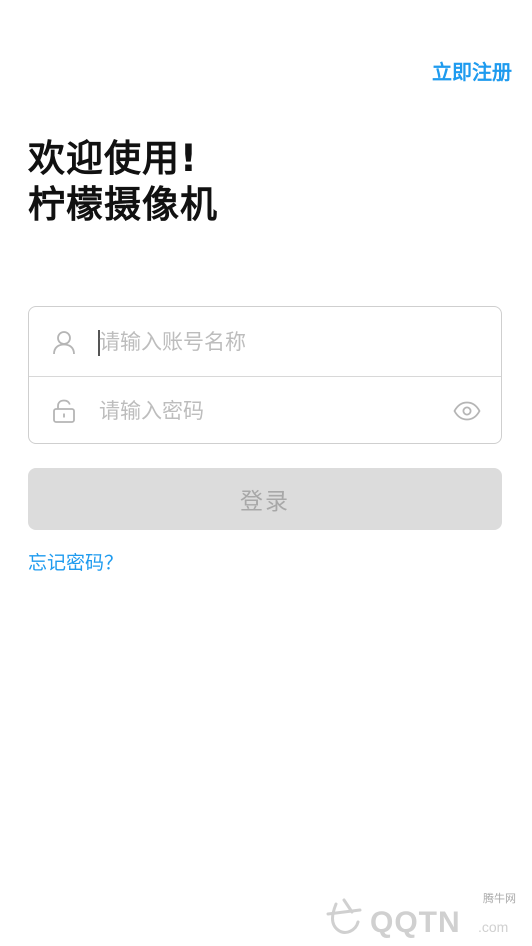 Image resolution: width=532 pixels, height=946 pixels. I want to click on register-link: 立即注册, so click(472, 70).